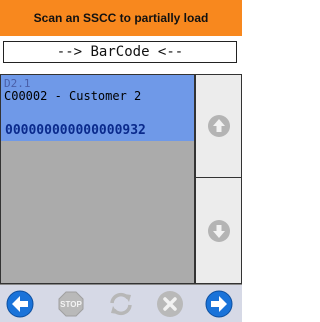  I want to click on item-customer: C00002 - Customer 2, so click(73, 96).